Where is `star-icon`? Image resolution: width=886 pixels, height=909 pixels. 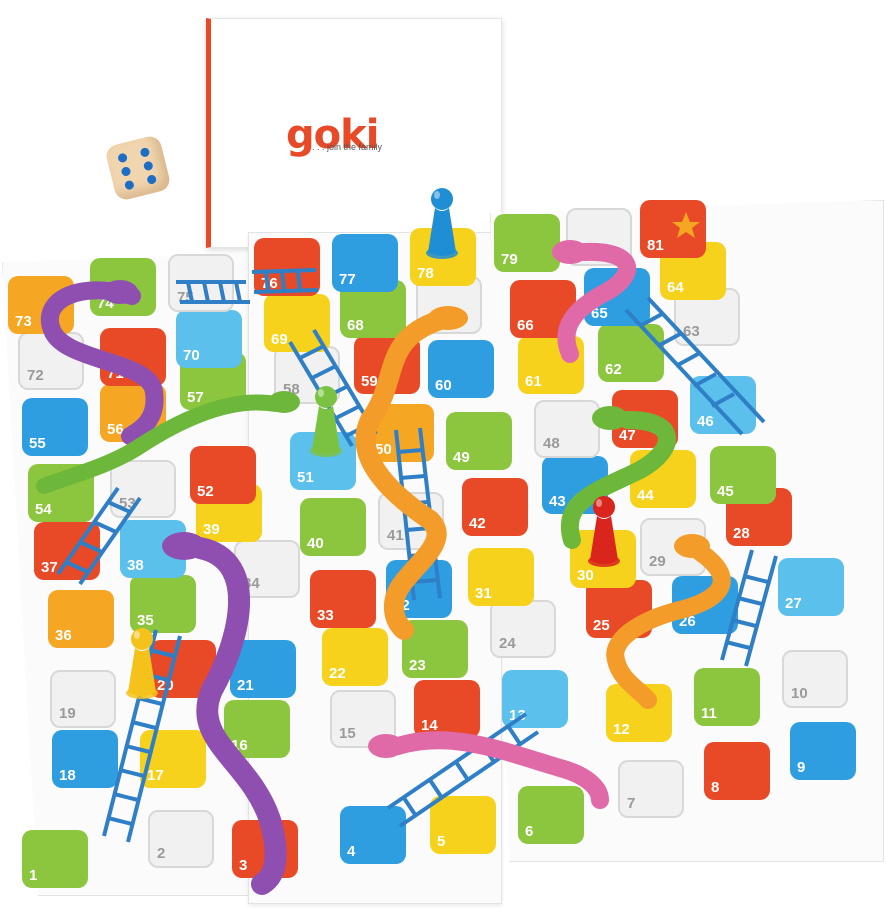 star-icon is located at coordinates (686, 225).